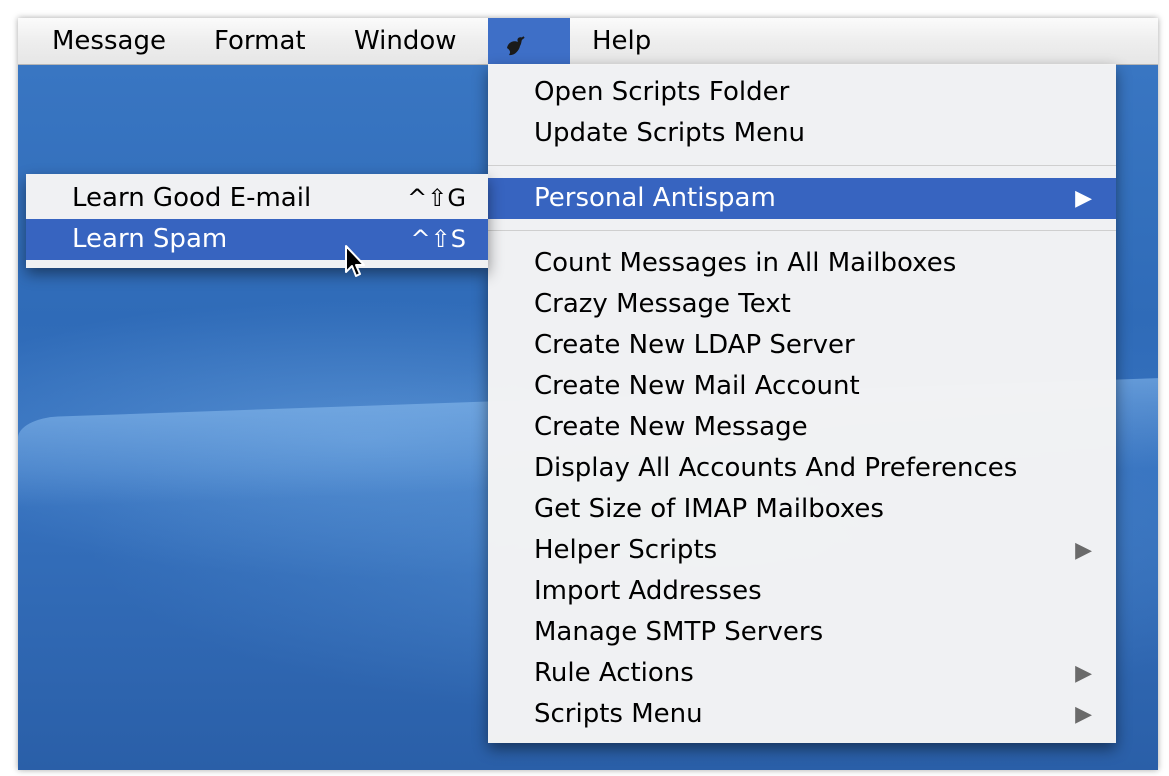 This screenshot has height=776, width=1169. Describe the element at coordinates (150, 239) in the screenshot. I see `menu-item-label: Learn Spam` at that location.